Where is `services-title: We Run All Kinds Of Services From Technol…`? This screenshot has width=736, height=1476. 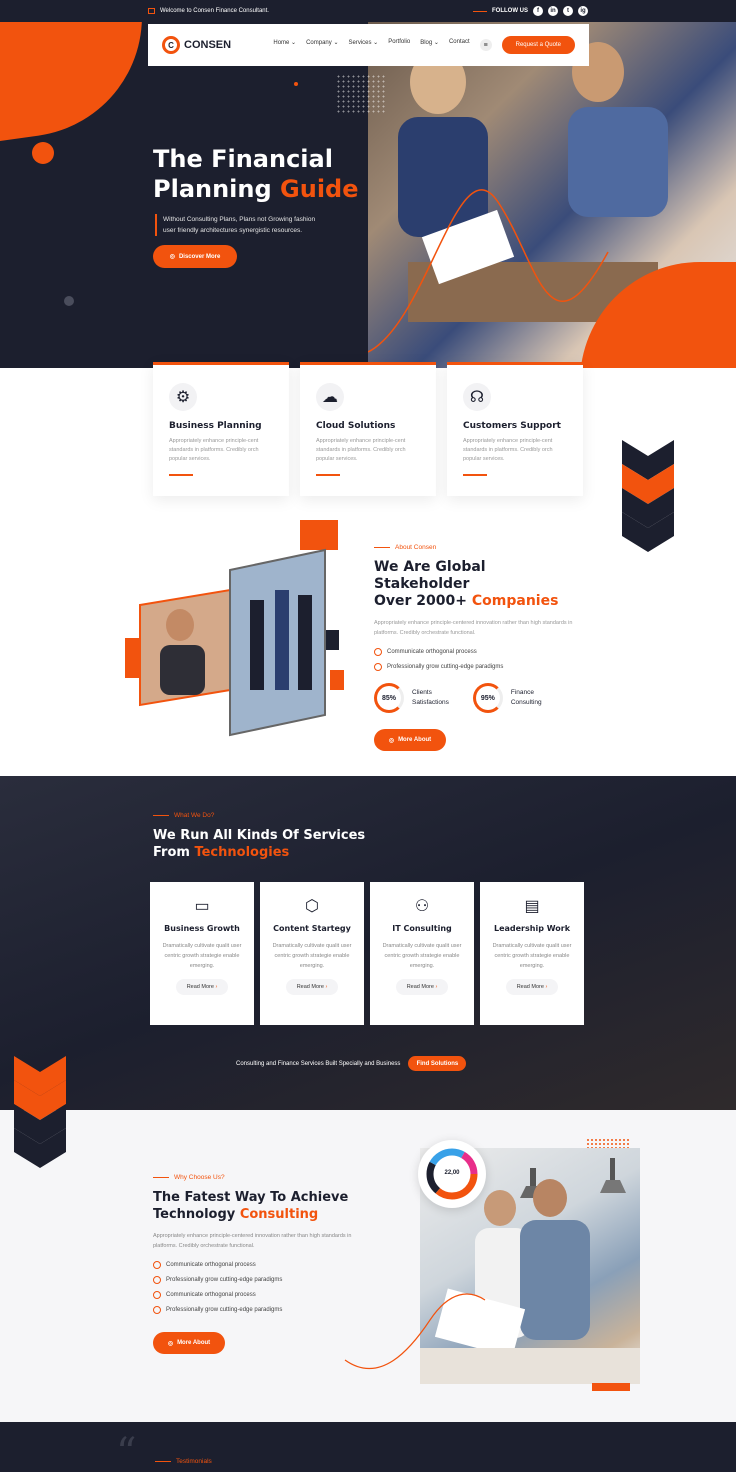
services-title: We Run All Kinds Of Services From Technol… is located at coordinates (259, 844).